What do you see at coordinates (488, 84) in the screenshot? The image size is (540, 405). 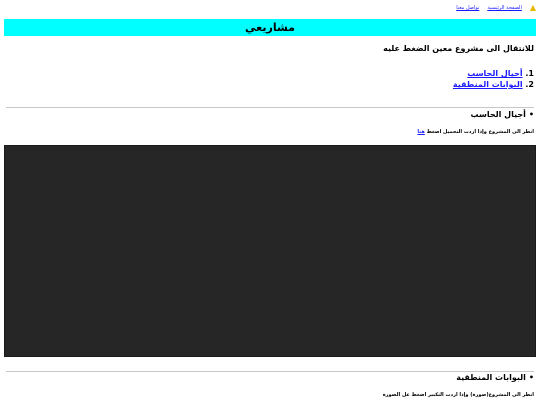 I see `project-link-logic-gates: البوابات المنطقية` at bounding box center [488, 84].